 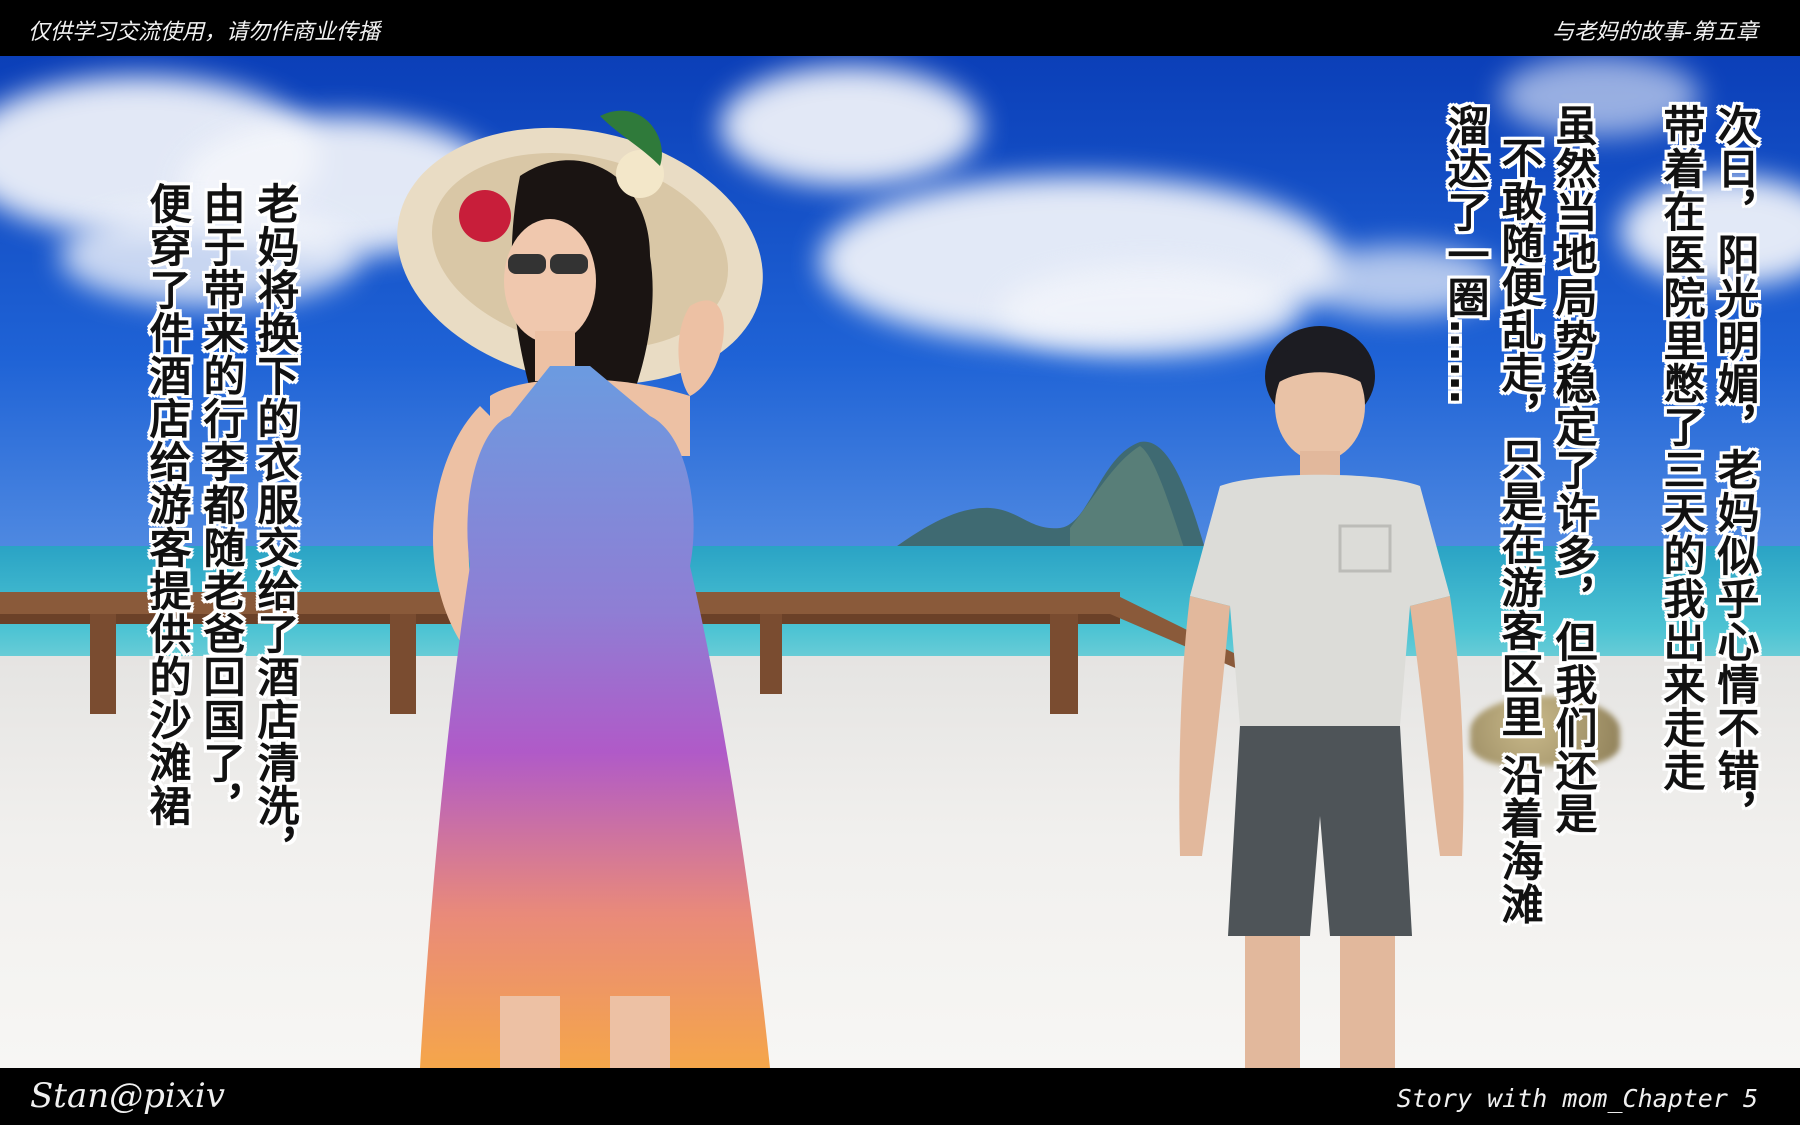 I want to click on caption-column: 由于带来的行李都随老爸回国了，, so click(x=221, y=504).